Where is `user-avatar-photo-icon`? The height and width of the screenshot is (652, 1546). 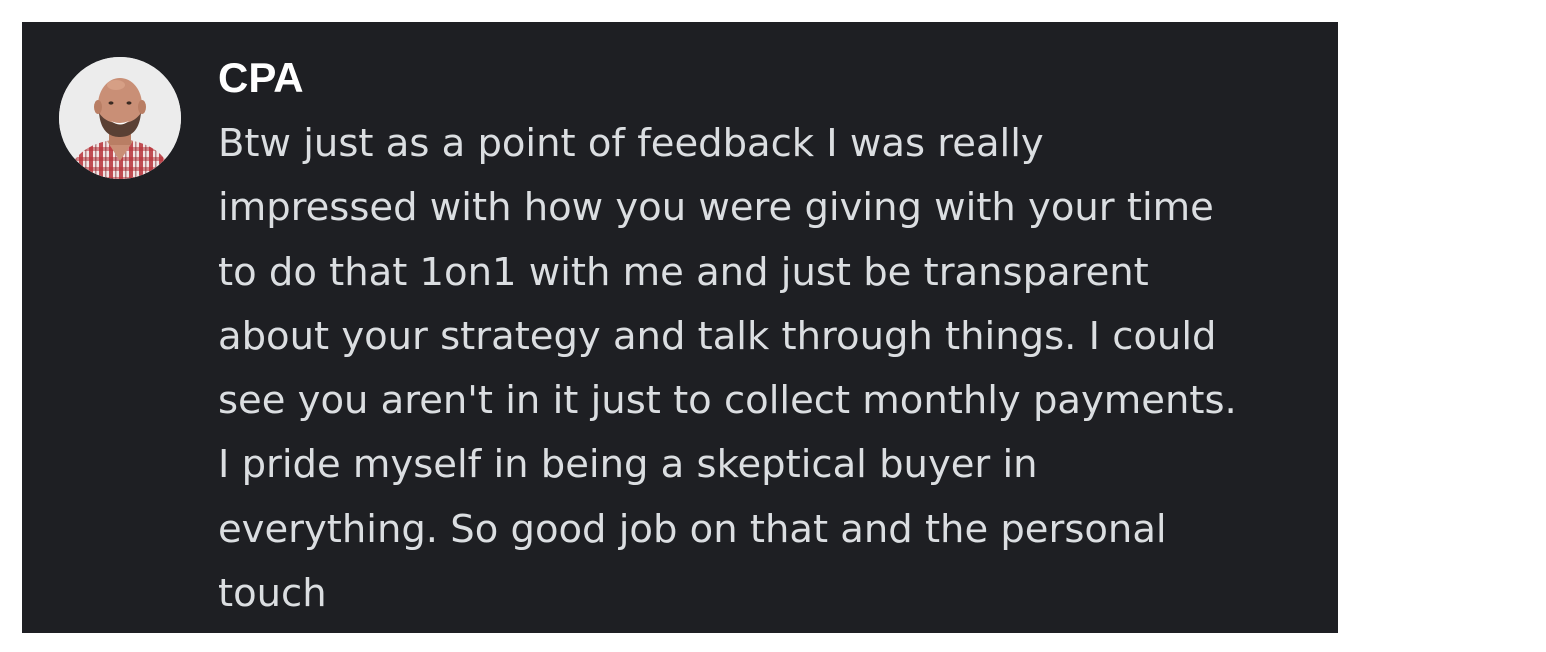 user-avatar-photo-icon is located at coordinates (120, 118).